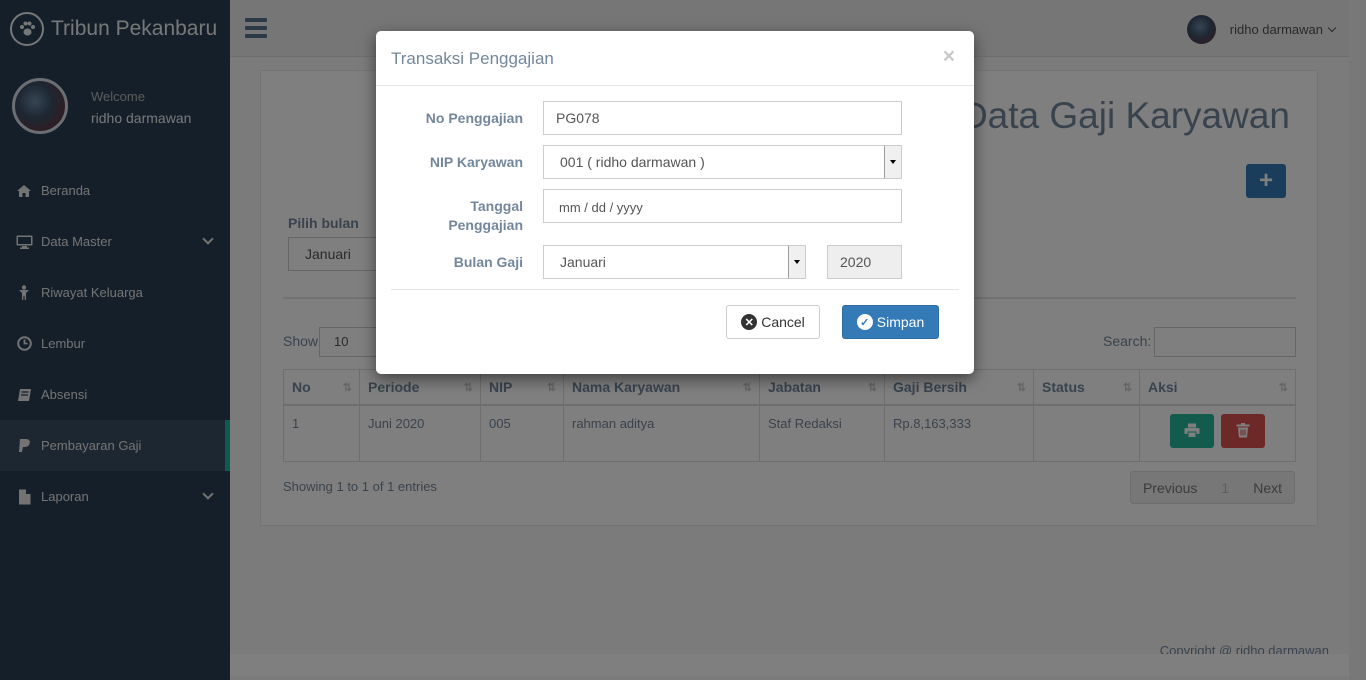 This screenshot has width=1366, height=680. Describe the element at coordinates (783, 322) in the screenshot. I see `cancel-label: Cancel` at that location.